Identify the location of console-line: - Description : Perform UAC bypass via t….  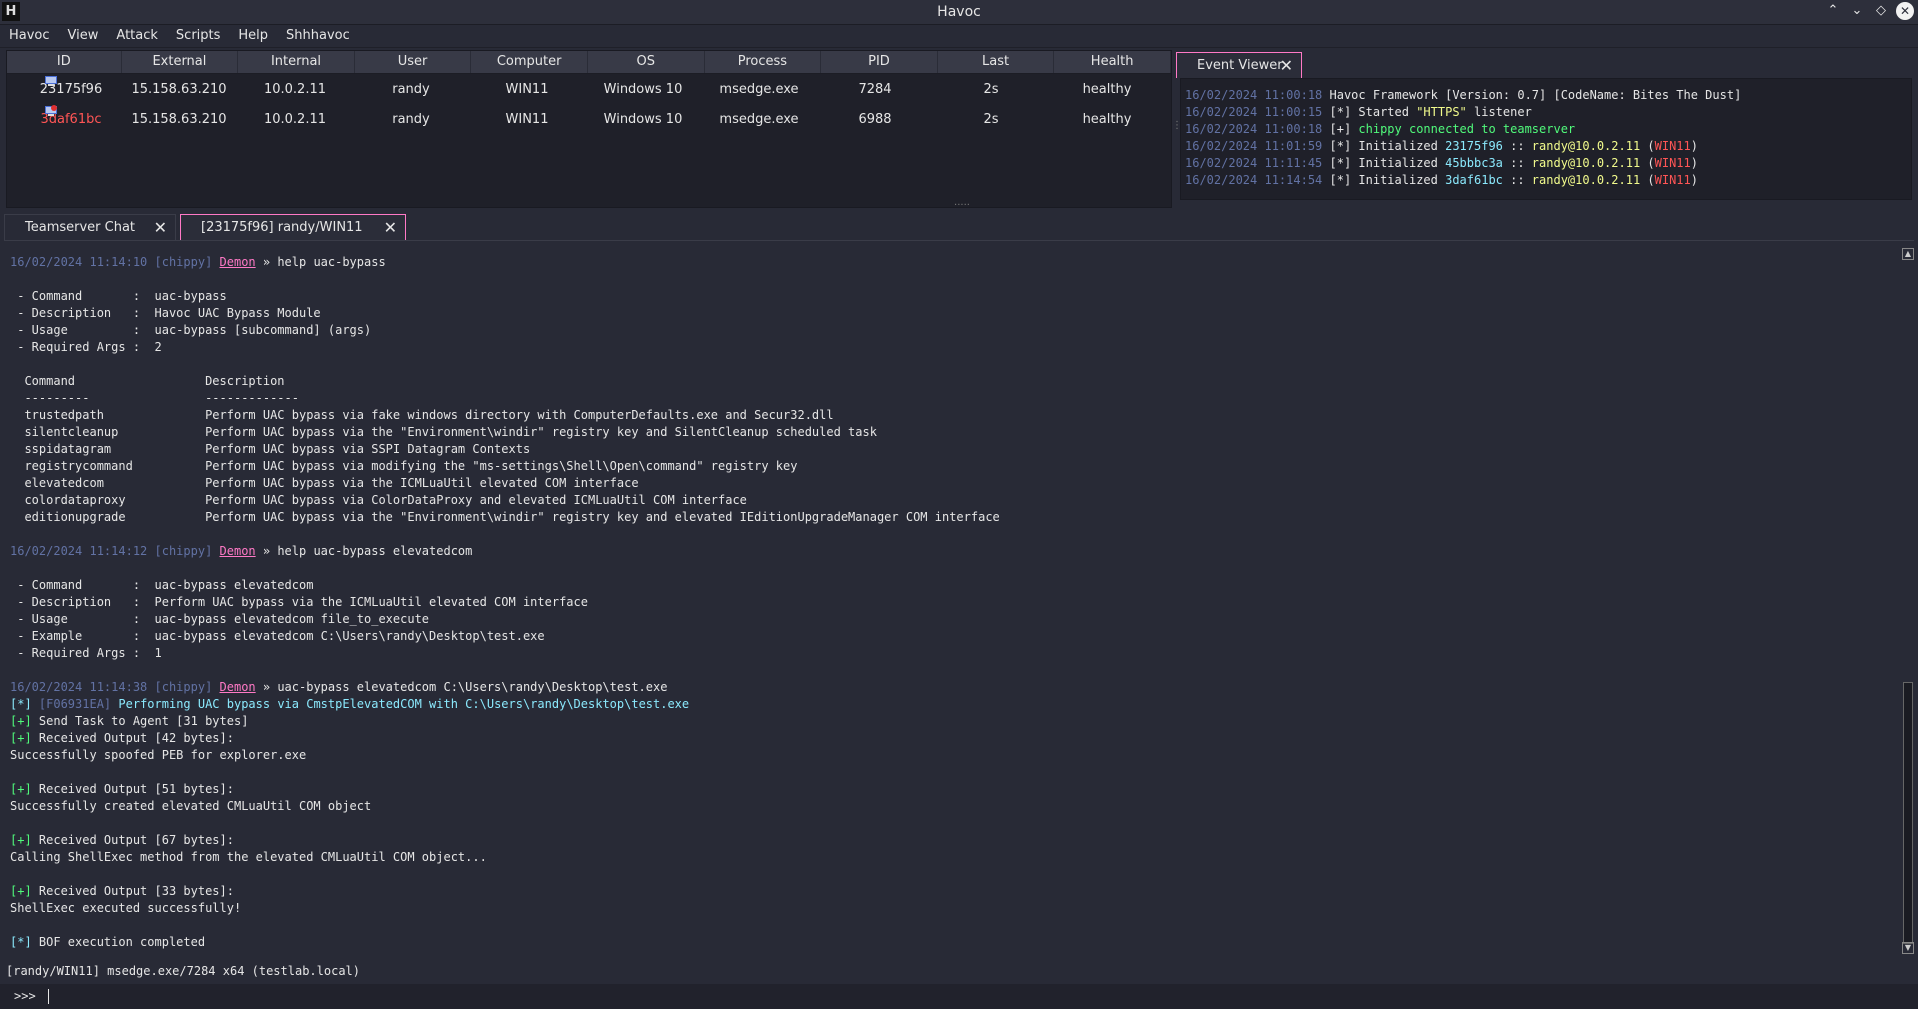
(299, 602).